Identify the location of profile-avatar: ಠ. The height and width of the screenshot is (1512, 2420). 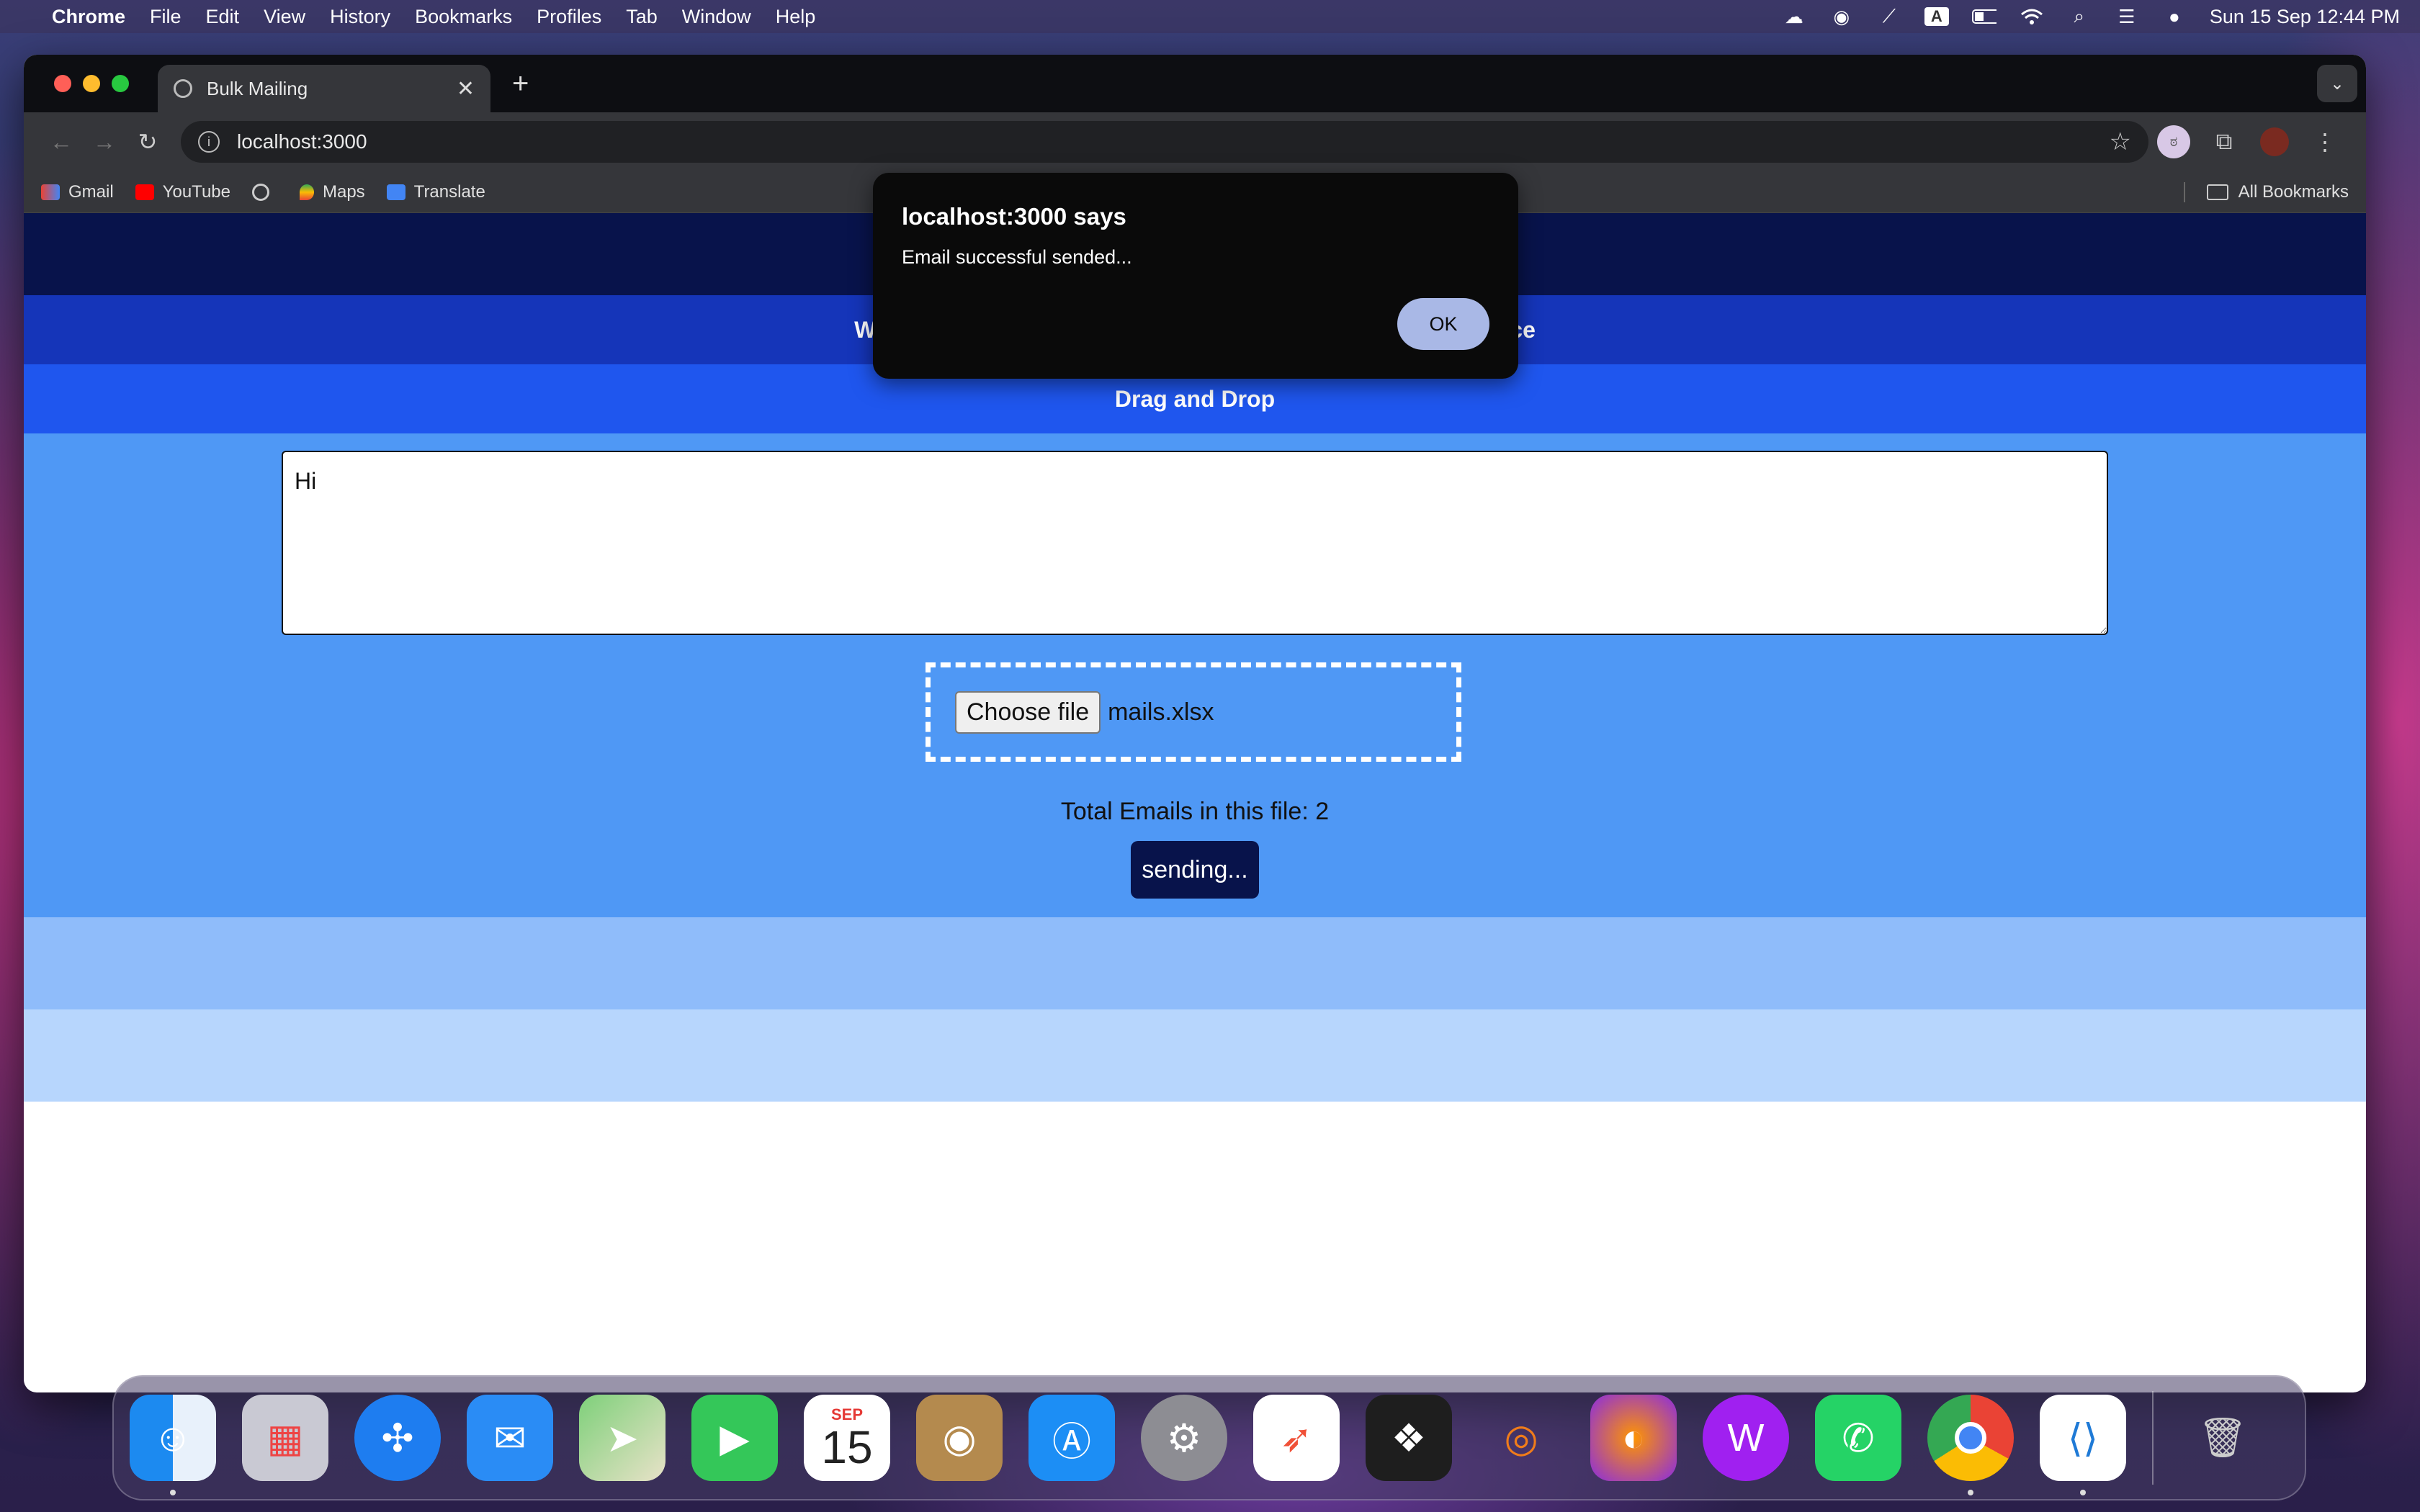
(2173, 141).